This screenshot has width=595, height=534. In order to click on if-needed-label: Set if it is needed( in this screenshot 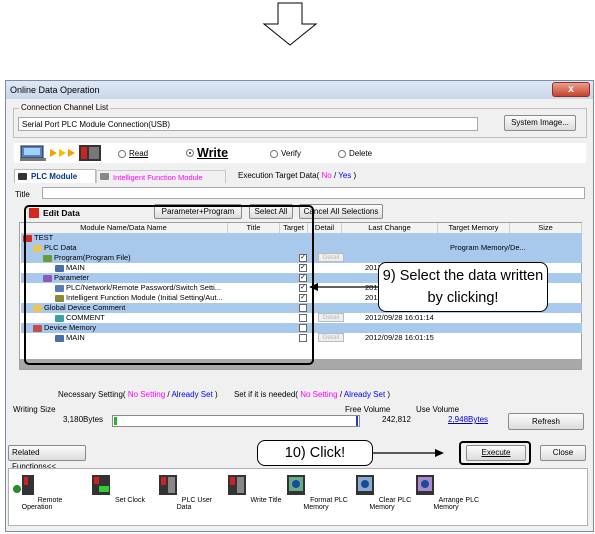, I will do `click(265, 394)`.